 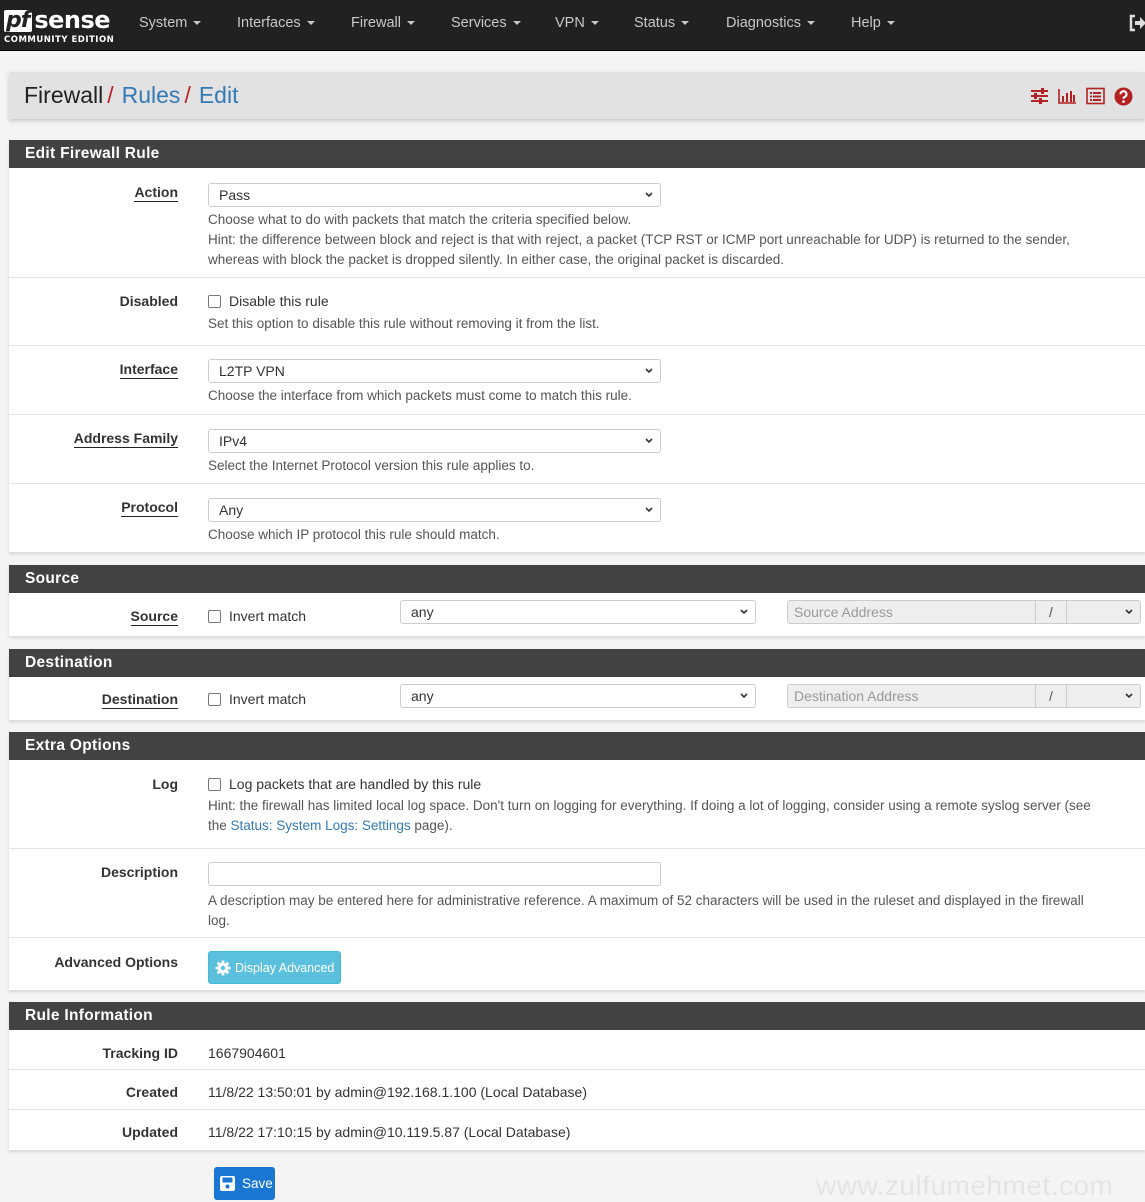 I want to click on menu-diagnostics: Diagnostics, so click(x=770, y=23).